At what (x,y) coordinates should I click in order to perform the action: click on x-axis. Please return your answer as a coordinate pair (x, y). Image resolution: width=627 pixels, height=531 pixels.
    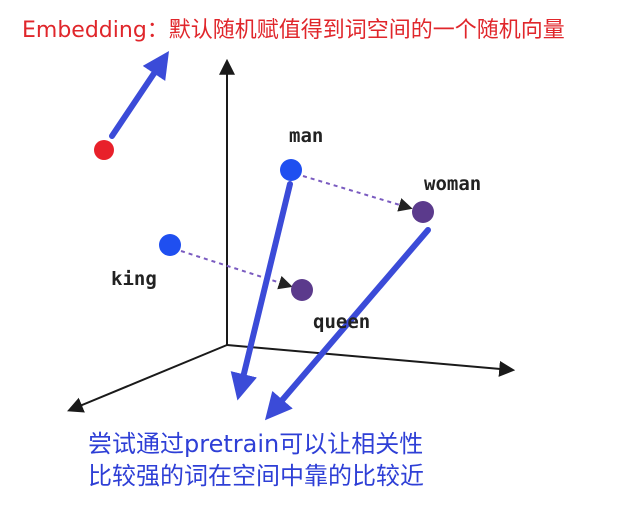
    Looking at the image, I should click on (371, 360).